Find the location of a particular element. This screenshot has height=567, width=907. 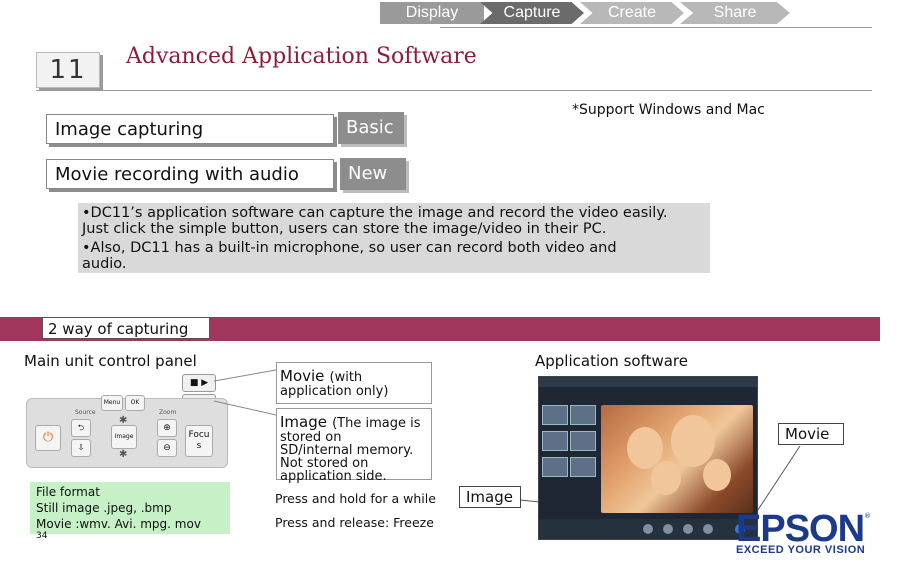

page-number: 34 is located at coordinates (42, 536).